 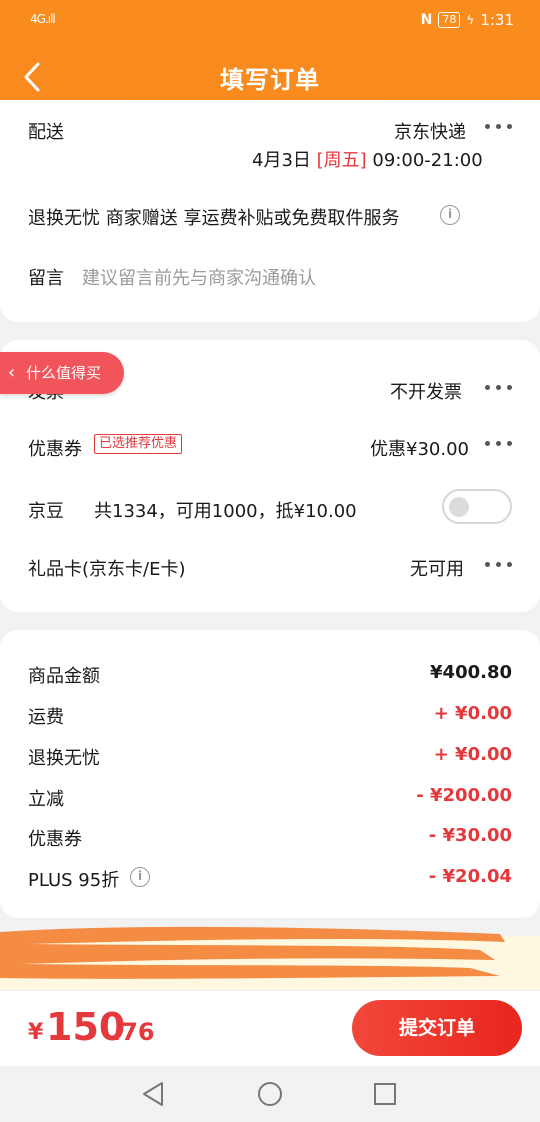 What do you see at coordinates (252, 952) in the screenshot?
I see `redaction-scribble` at bounding box center [252, 952].